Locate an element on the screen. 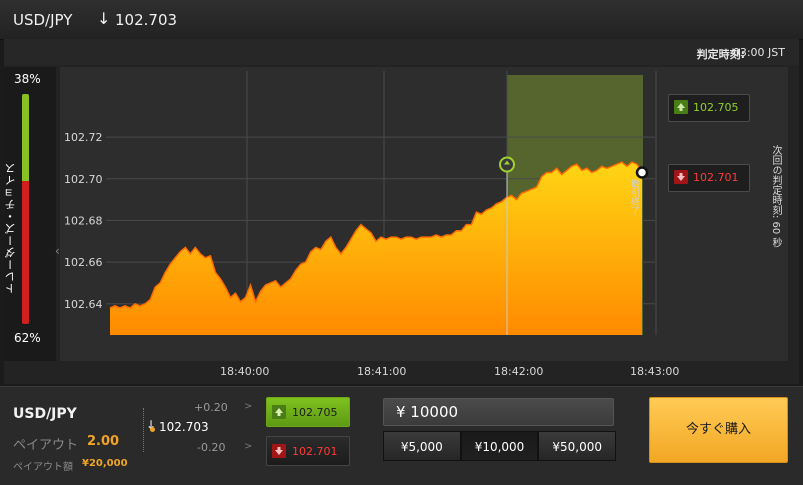  spread-indicator: +0.20 > ↓ 102.703 -0.20 > is located at coordinates (199, 431).